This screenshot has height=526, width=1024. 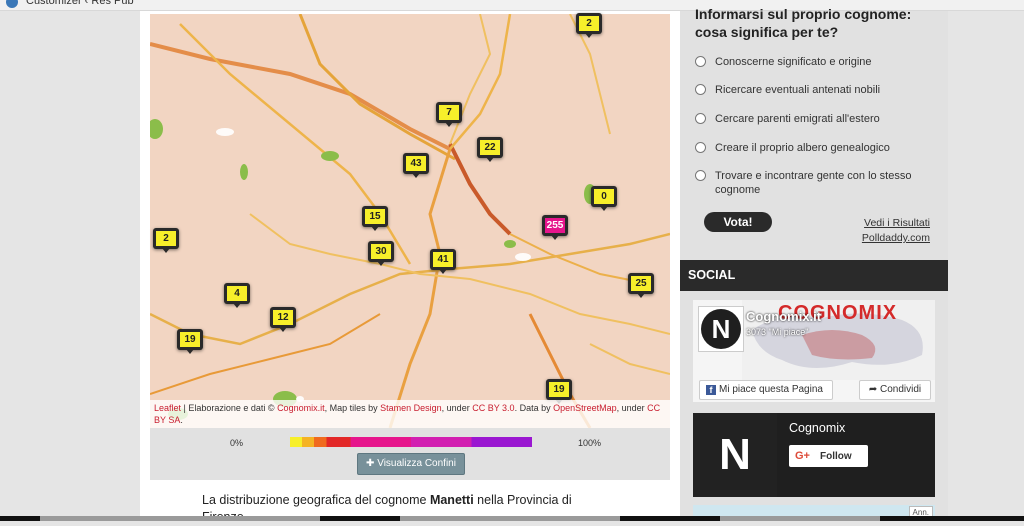 What do you see at coordinates (766, 390) in the screenshot?
I see `facebook-like-button: f Mi piace questa Pagina` at bounding box center [766, 390].